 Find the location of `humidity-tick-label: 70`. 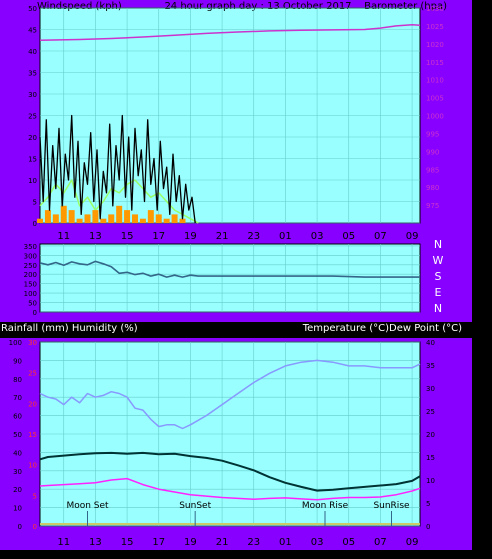

humidity-tick-label: 70 is located at coordinates (17, 398).